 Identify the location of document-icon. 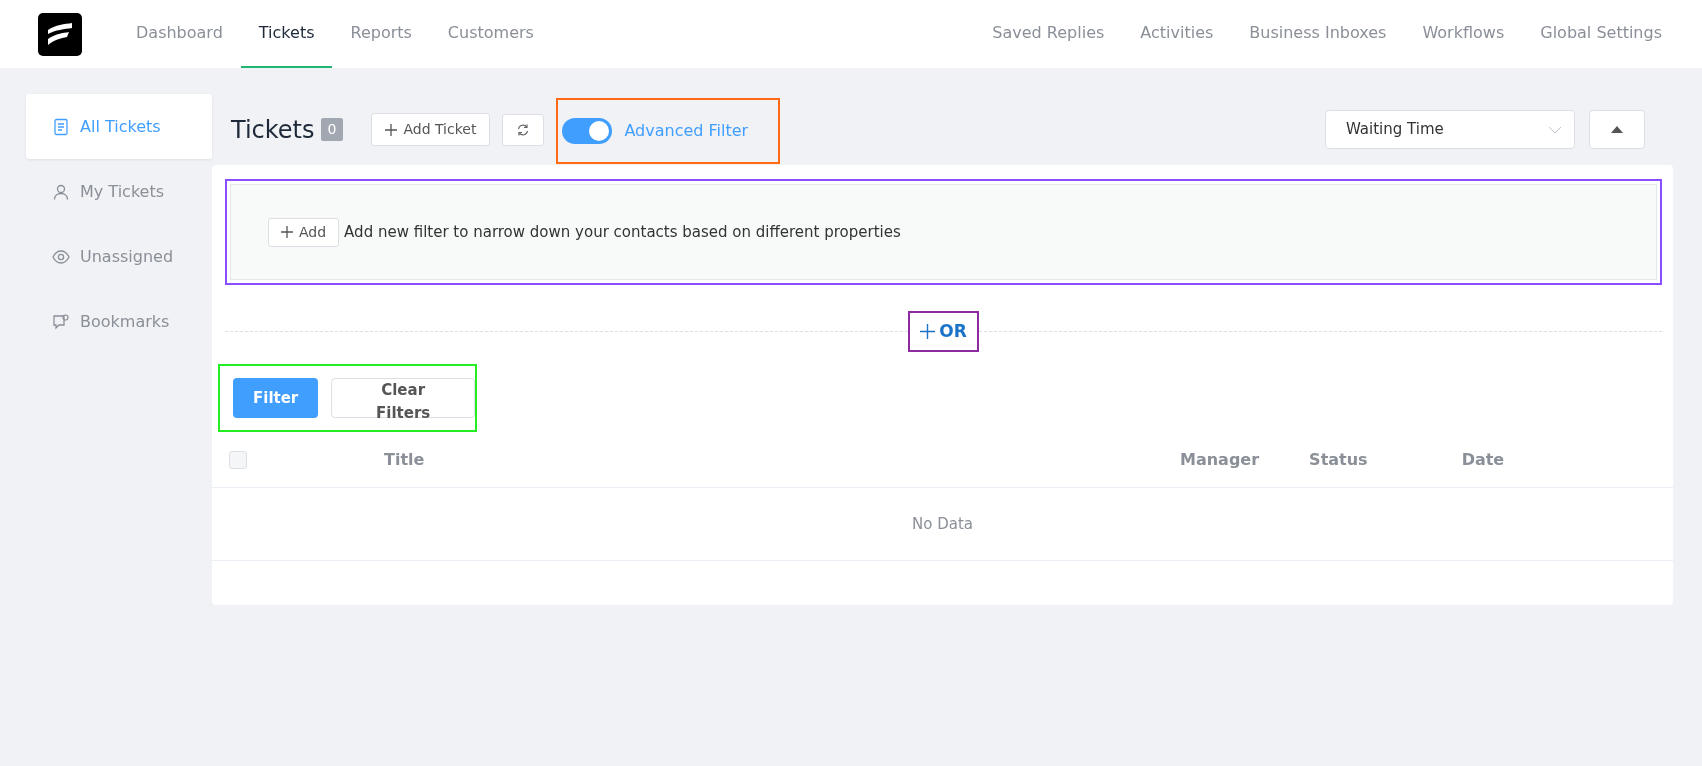
(61, 126).